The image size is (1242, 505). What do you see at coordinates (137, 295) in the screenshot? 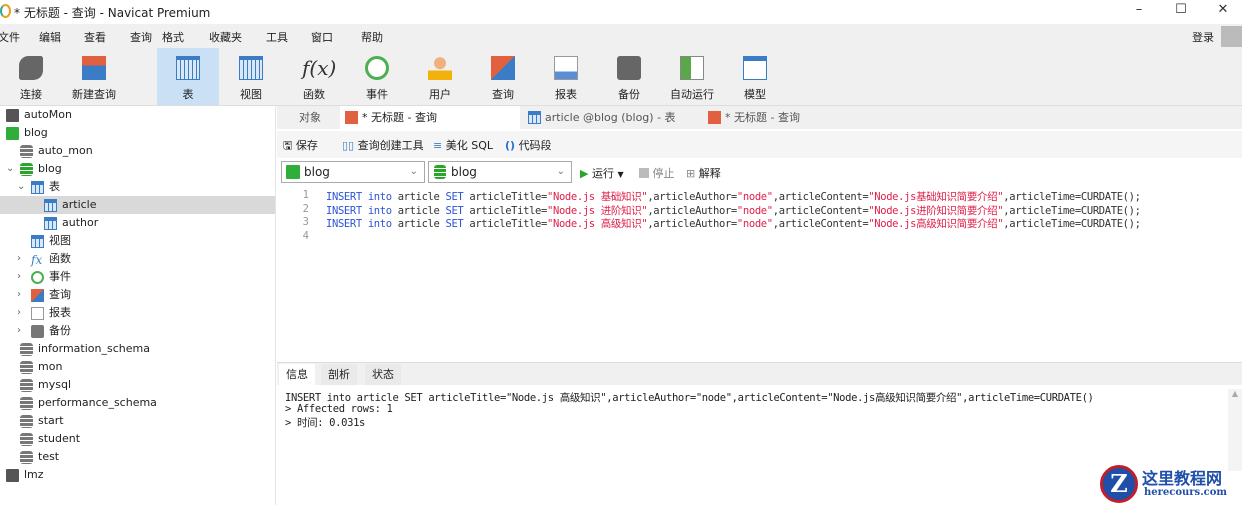
I see `tree-item--queries: › 查询` at bounding box center [137, 295].